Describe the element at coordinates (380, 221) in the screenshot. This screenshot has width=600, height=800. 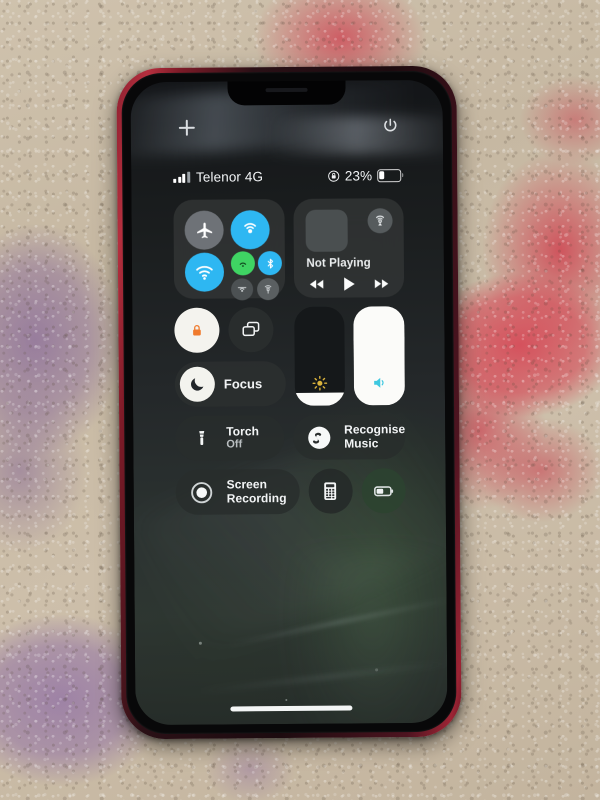
I see `airplay-icon` at that location.